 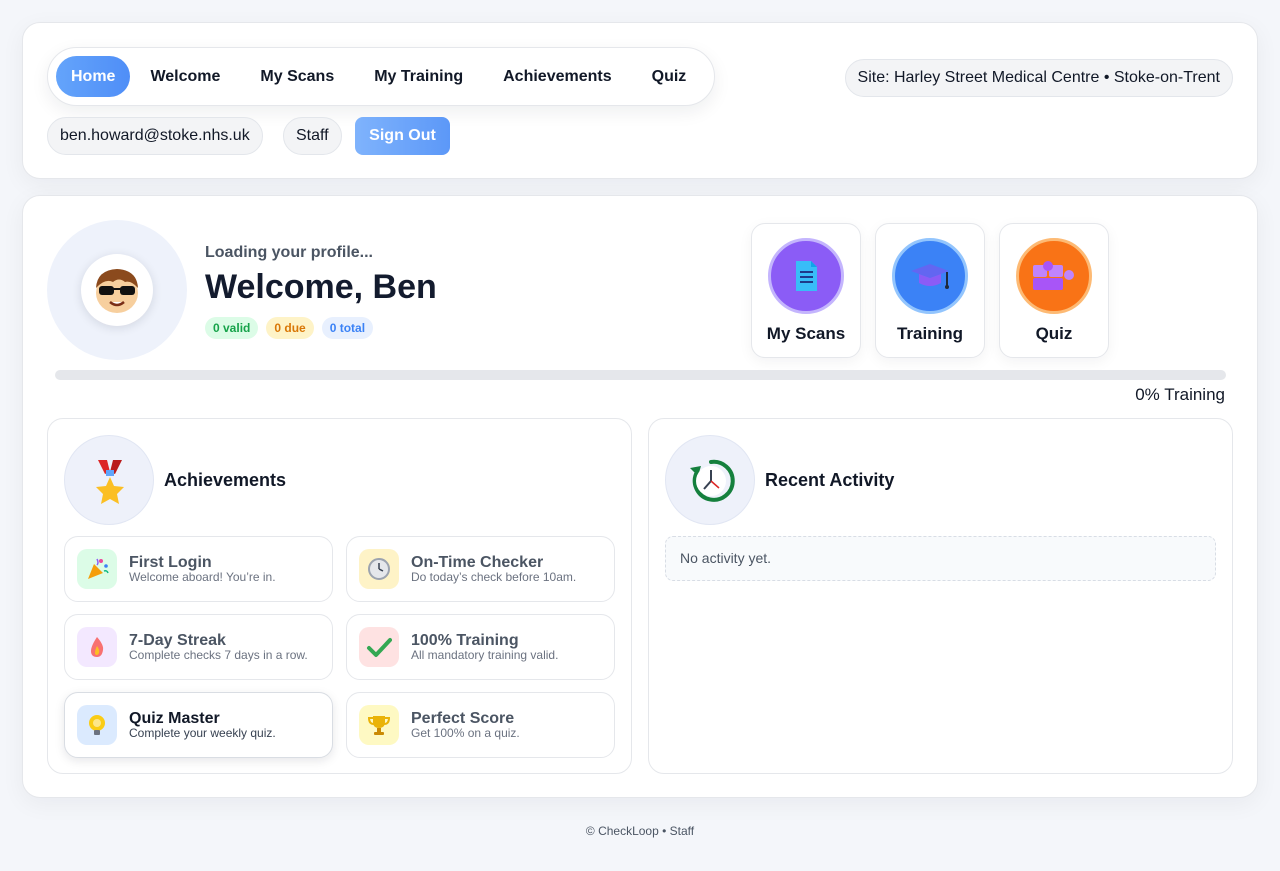 What do you see at coordinates (225, 480) in the screenshot?
I see `achievements-title: Achievements` at bounding box center [225, 480].